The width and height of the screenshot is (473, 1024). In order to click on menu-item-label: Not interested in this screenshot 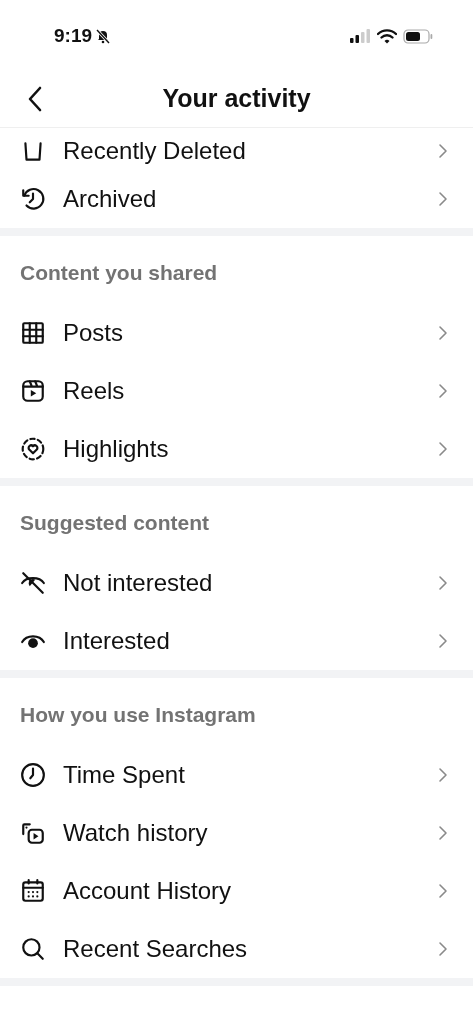, I will do `click(138, 583)`.